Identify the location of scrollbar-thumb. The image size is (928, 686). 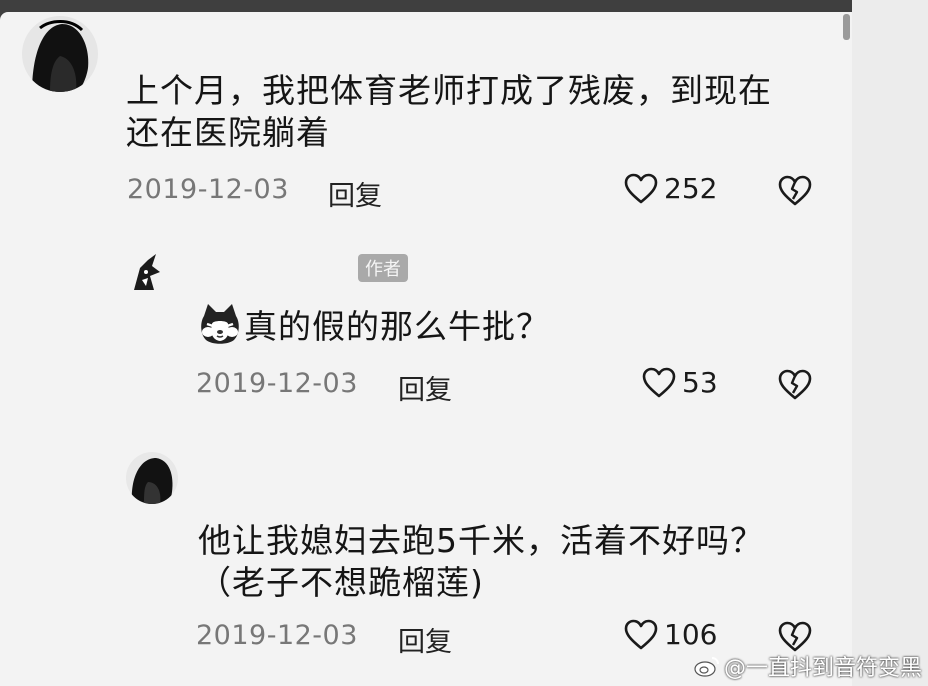
(846, 27).